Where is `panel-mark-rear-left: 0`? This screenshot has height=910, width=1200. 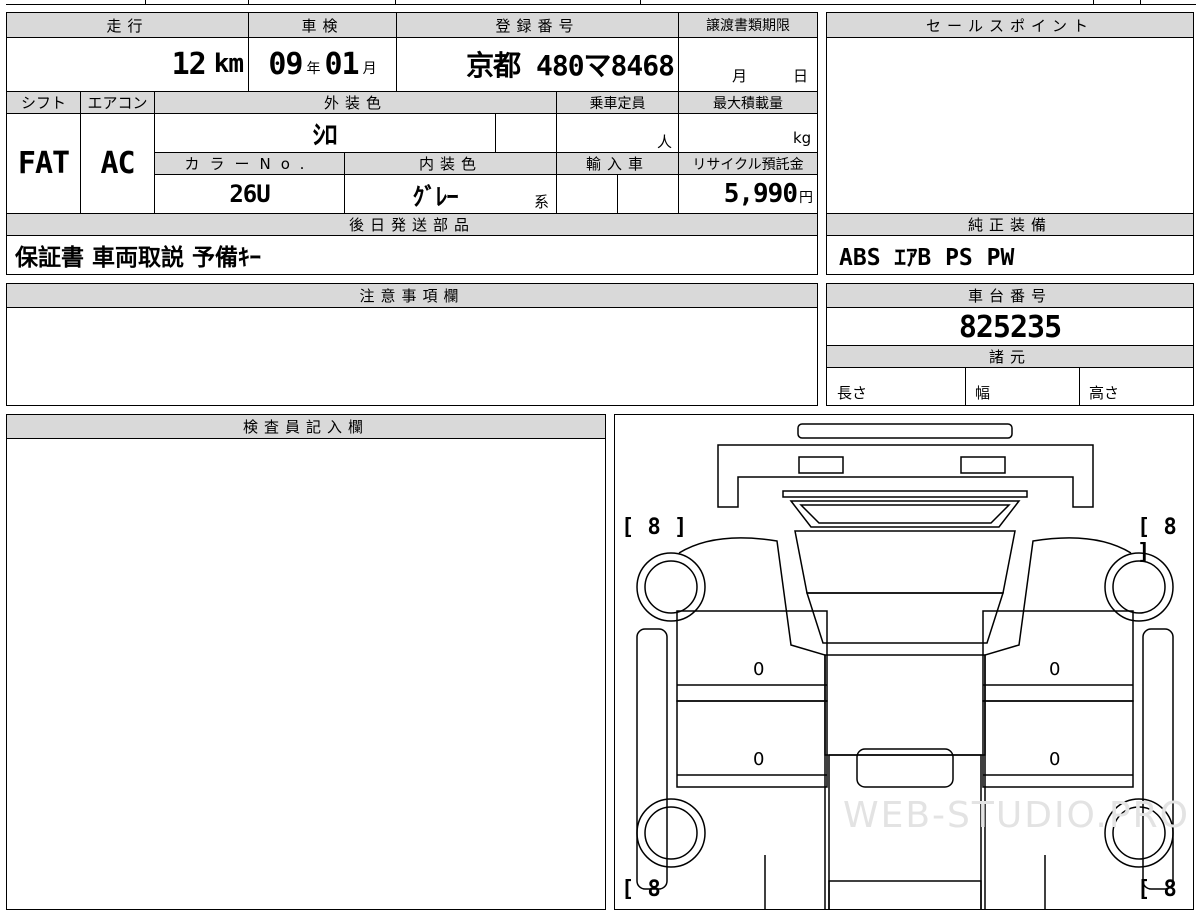 panel-mark-rear-left: 0 is located at coordinates (759, 759).